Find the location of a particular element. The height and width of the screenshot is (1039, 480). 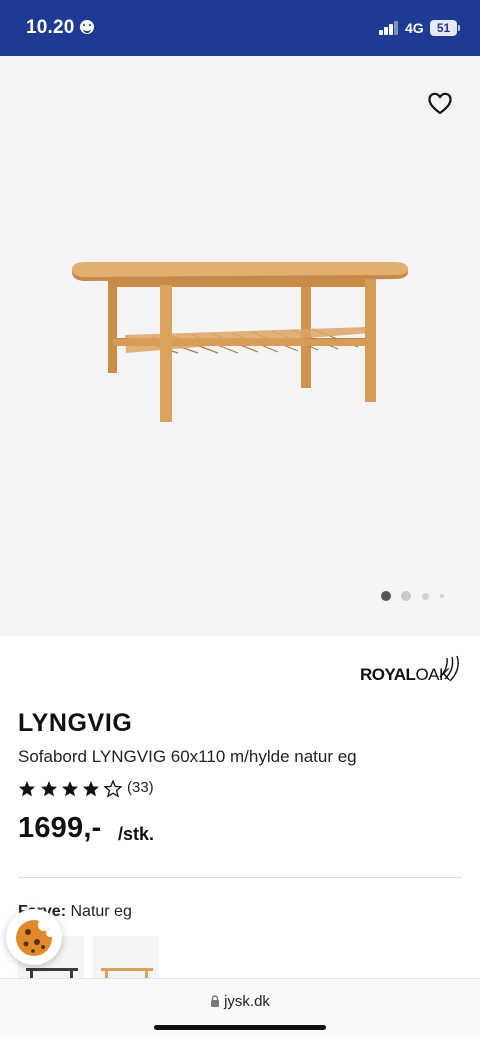

product-description: Sofabord LYNGVIG 60x110 m/hylde natur eg is located at coordinates (187, 756).